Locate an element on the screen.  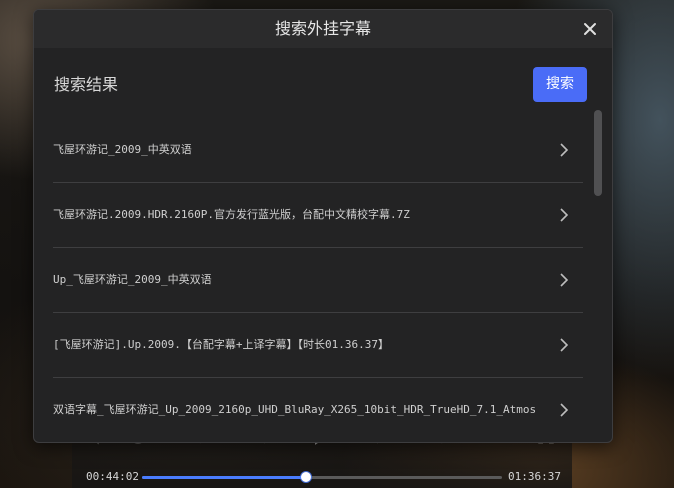
result-row: [飞屋环游记].Up.2009.【台配字幕+上译字幕】【时长01.36.37】 is located at coordinates (318, 345).